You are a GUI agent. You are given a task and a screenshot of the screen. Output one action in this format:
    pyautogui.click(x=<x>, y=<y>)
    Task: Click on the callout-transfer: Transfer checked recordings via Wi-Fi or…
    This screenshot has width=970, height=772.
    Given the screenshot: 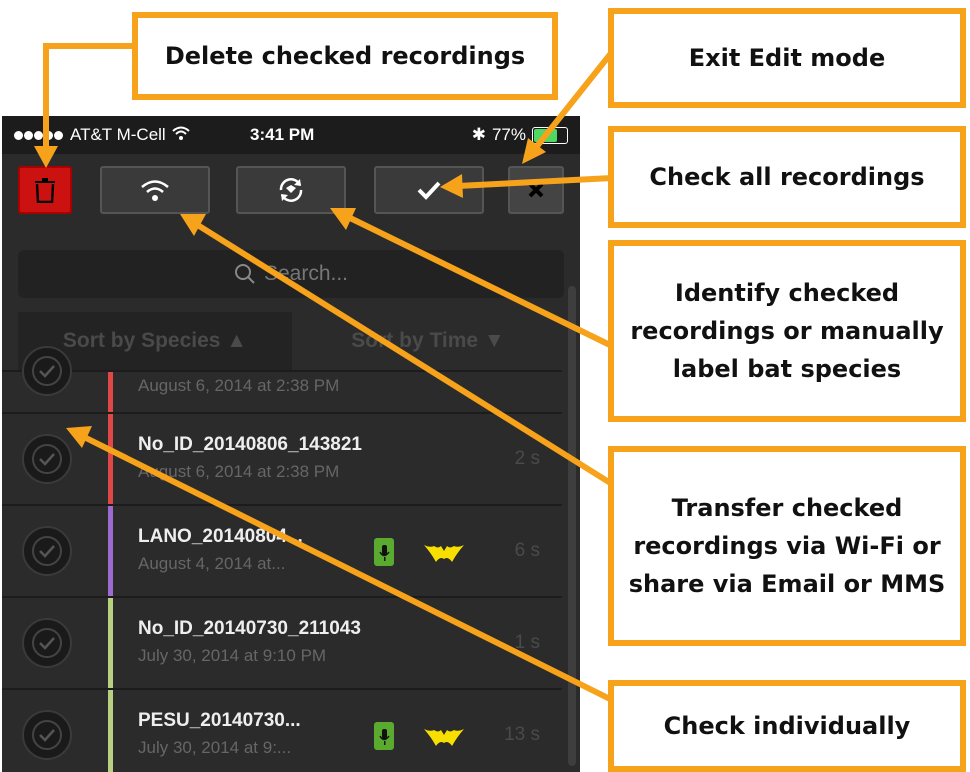 What is the action you would take?
    pyautogui.click(x=787, y=546)
    